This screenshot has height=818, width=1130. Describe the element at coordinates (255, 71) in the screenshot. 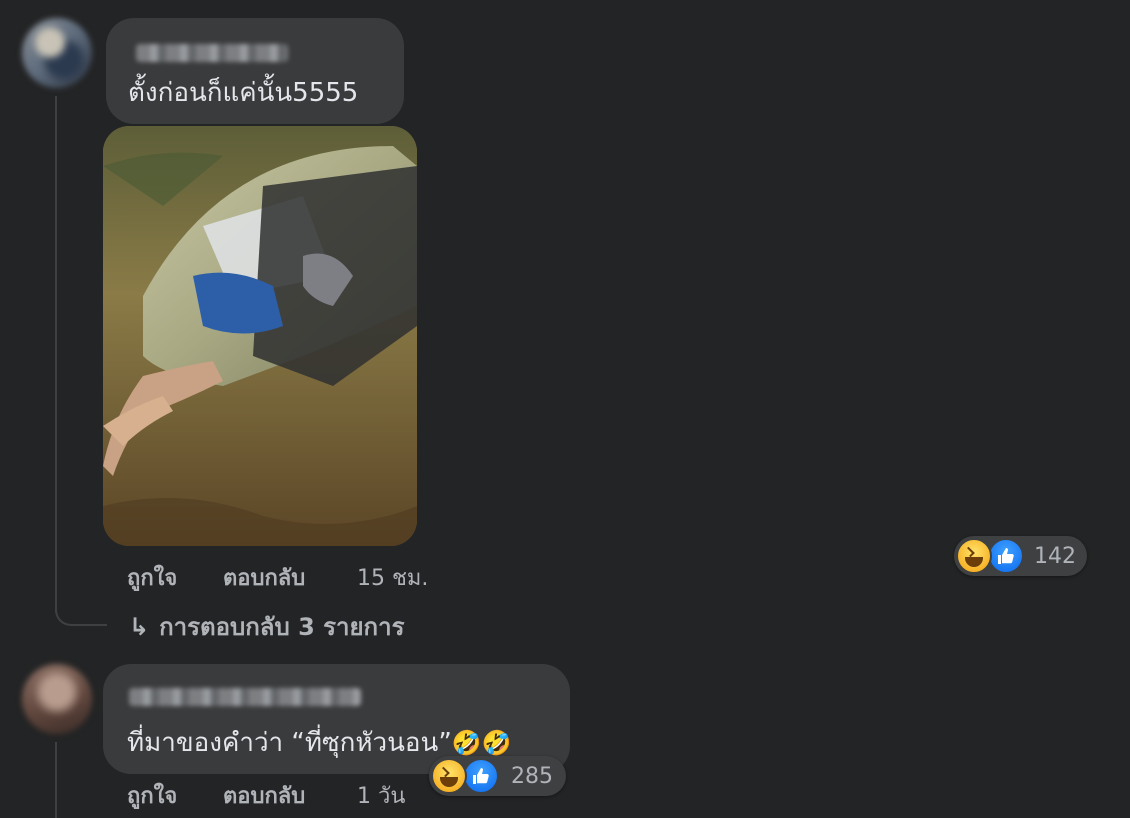

I see `comment-bubble: ตั้งก่อนก็แค่นั้น5555` at that location.